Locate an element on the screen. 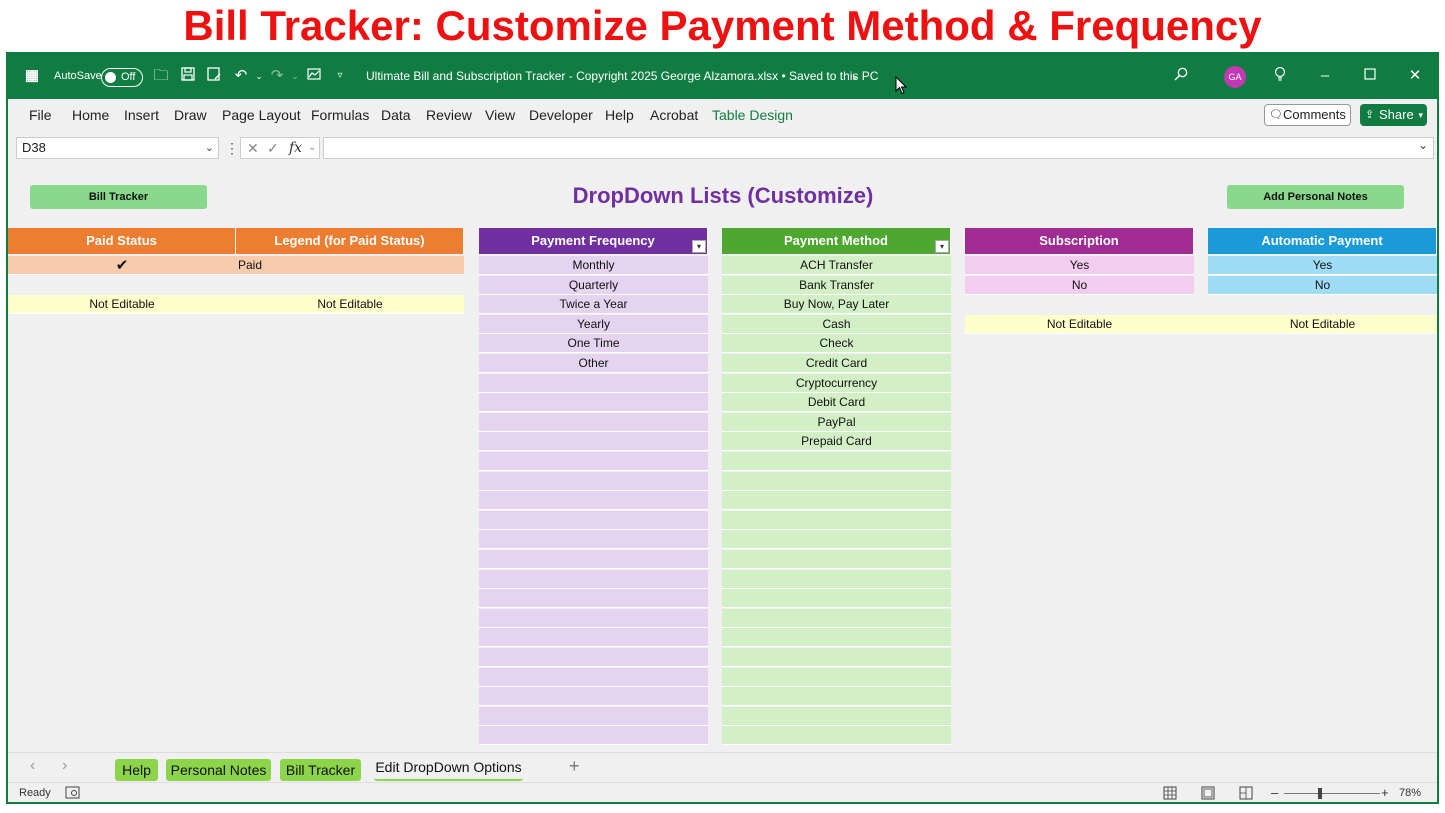 This screenshot has width=1445, height=813. automatic-yes-cell: Yes is located at coordinates (1322, 265).